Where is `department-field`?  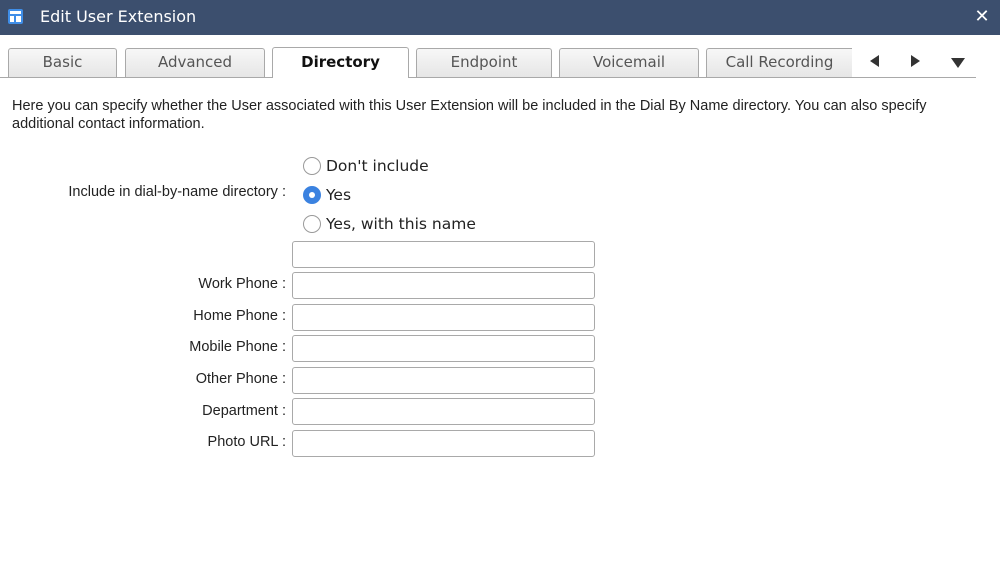 department-field is located at coordinates (443, 411).